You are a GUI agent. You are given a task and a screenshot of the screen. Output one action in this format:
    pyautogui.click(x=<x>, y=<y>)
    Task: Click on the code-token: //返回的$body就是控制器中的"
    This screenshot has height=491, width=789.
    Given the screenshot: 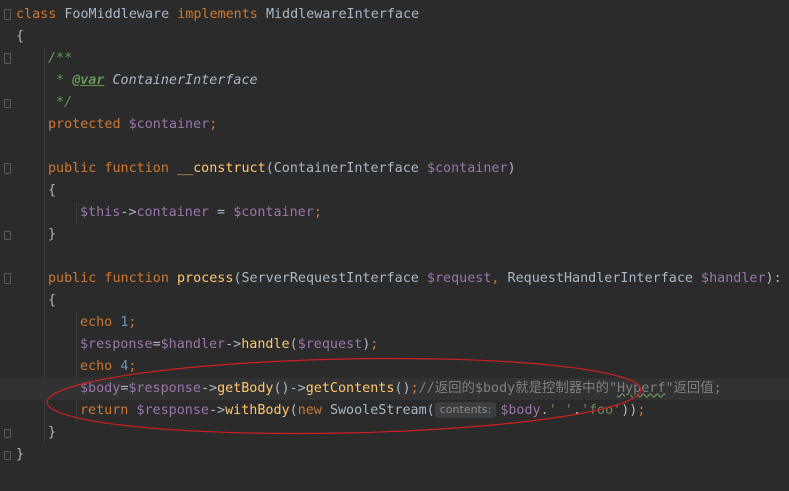 What is the action you would take?
    pyautogui.click(x=518, y=388)
    